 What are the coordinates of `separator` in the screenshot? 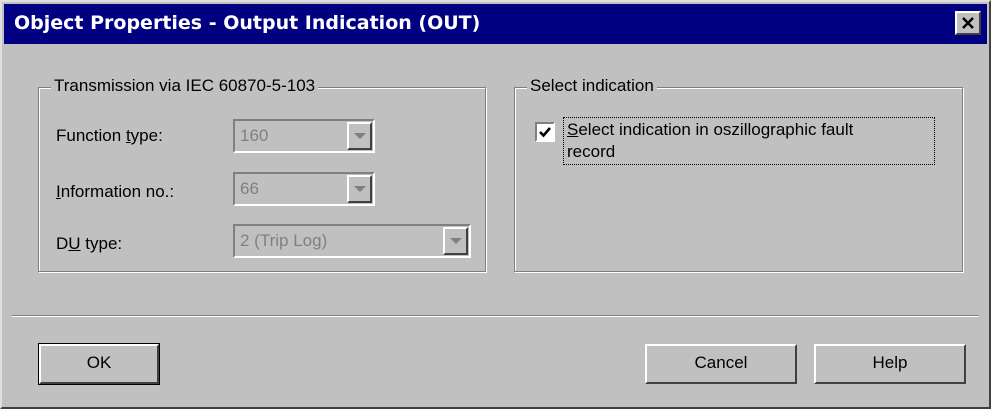 It's located at (495, 316).